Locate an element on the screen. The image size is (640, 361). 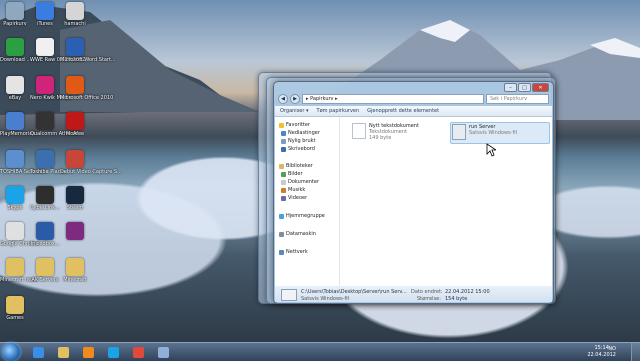
skype-icon is located at coordinates (15, 195).